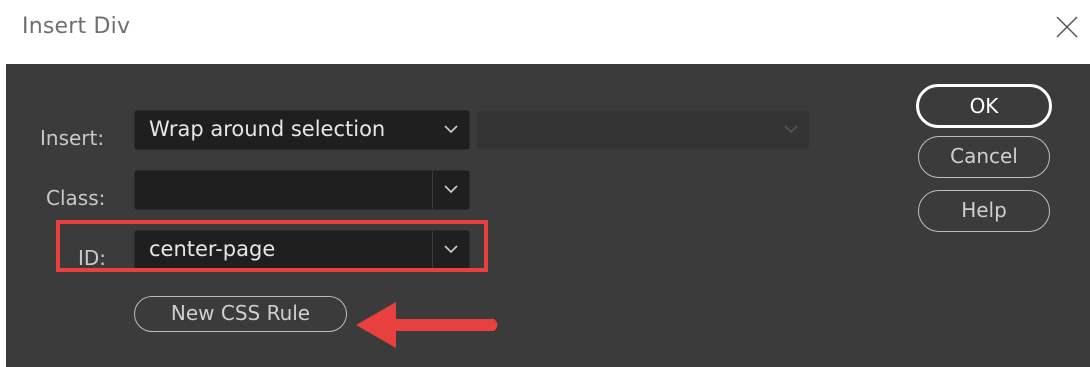 The image size is (1090, 367). I want to click on cancel-button: Cancel, so click(984, 157).